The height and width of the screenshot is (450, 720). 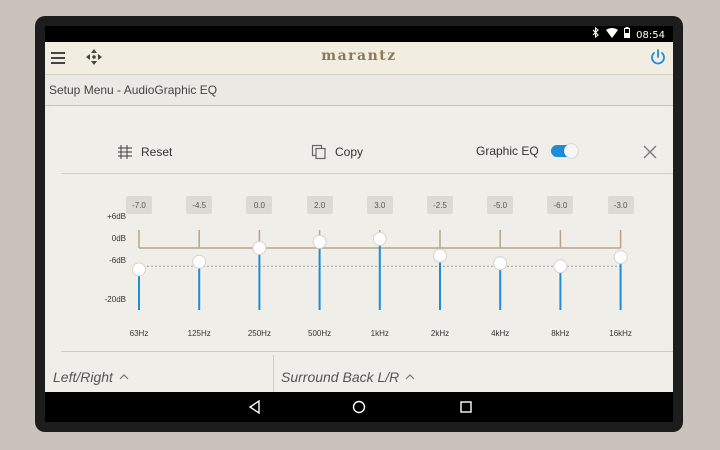 What do you see at coordinates (319, 205) in the screenshot?
I see `eq-value-box: 2.0` at bounding box center [319, 205].